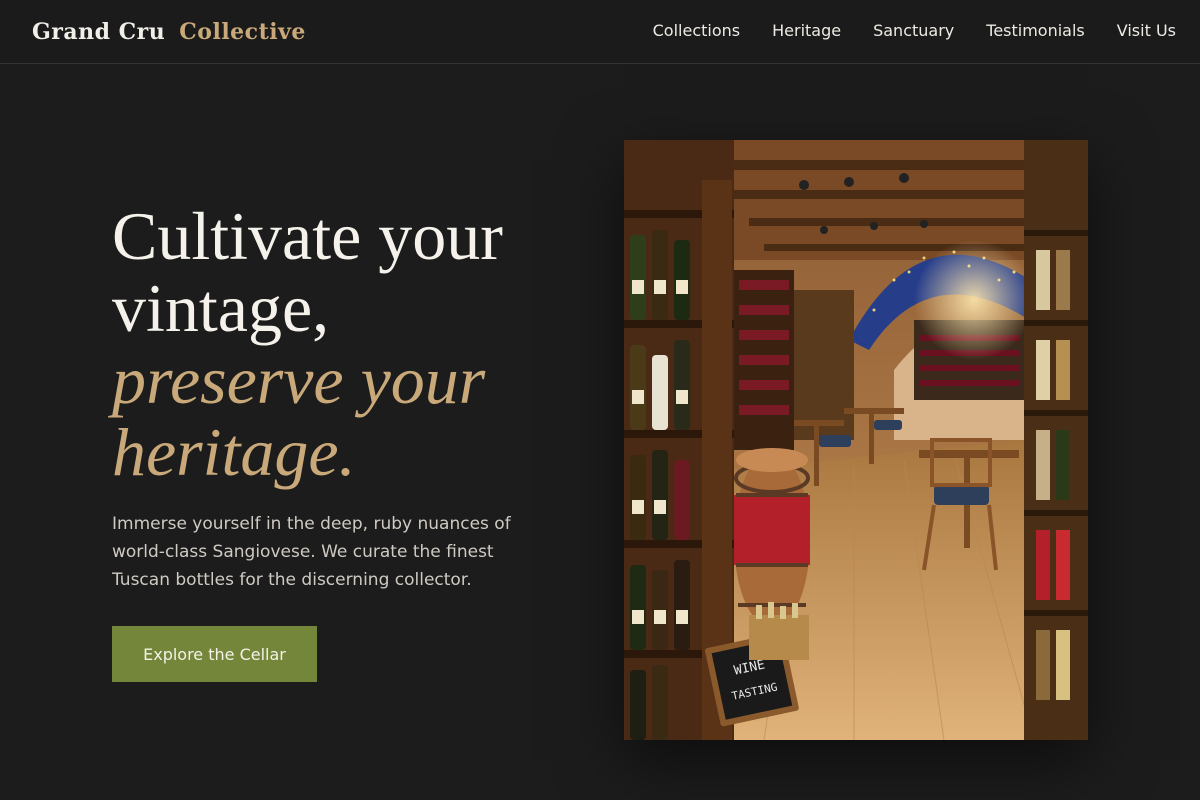 This screenshot has height=800, width=1200. I want to click on brand-logo: Grand Cru Collective, so click(169, 32).